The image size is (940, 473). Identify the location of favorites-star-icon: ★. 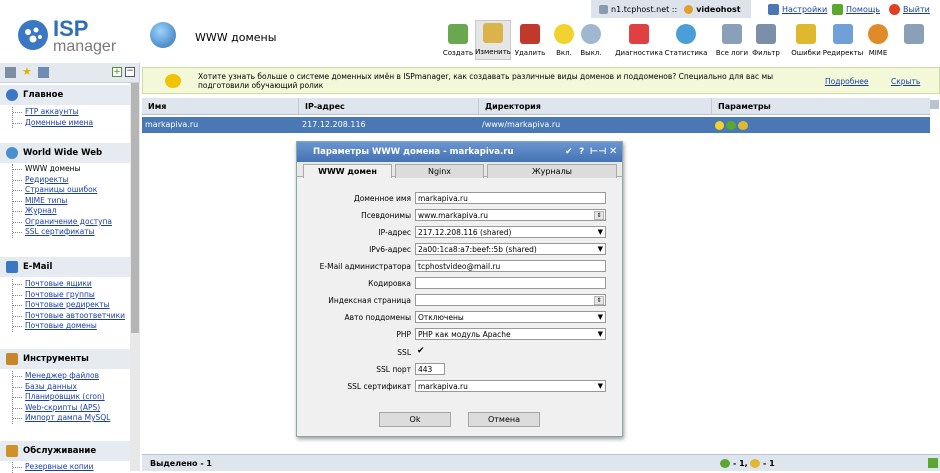
(27, 71).